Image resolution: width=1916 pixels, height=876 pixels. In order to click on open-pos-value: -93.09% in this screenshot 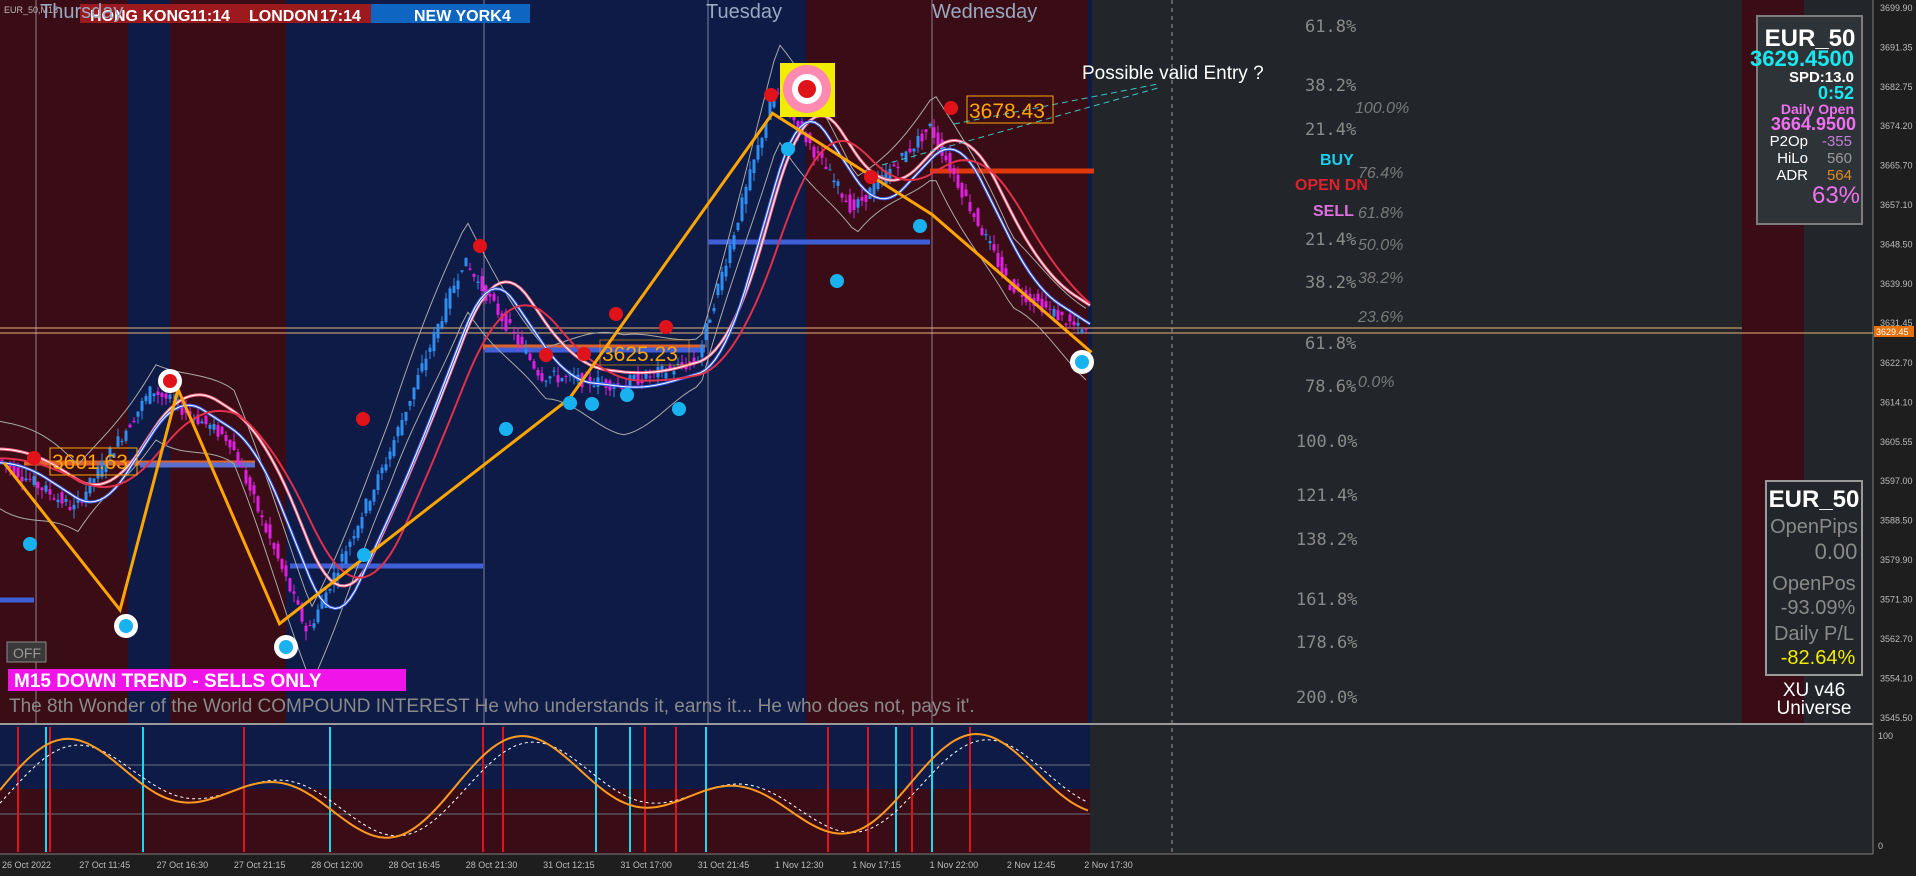, I will do `click(1818, 608)`.